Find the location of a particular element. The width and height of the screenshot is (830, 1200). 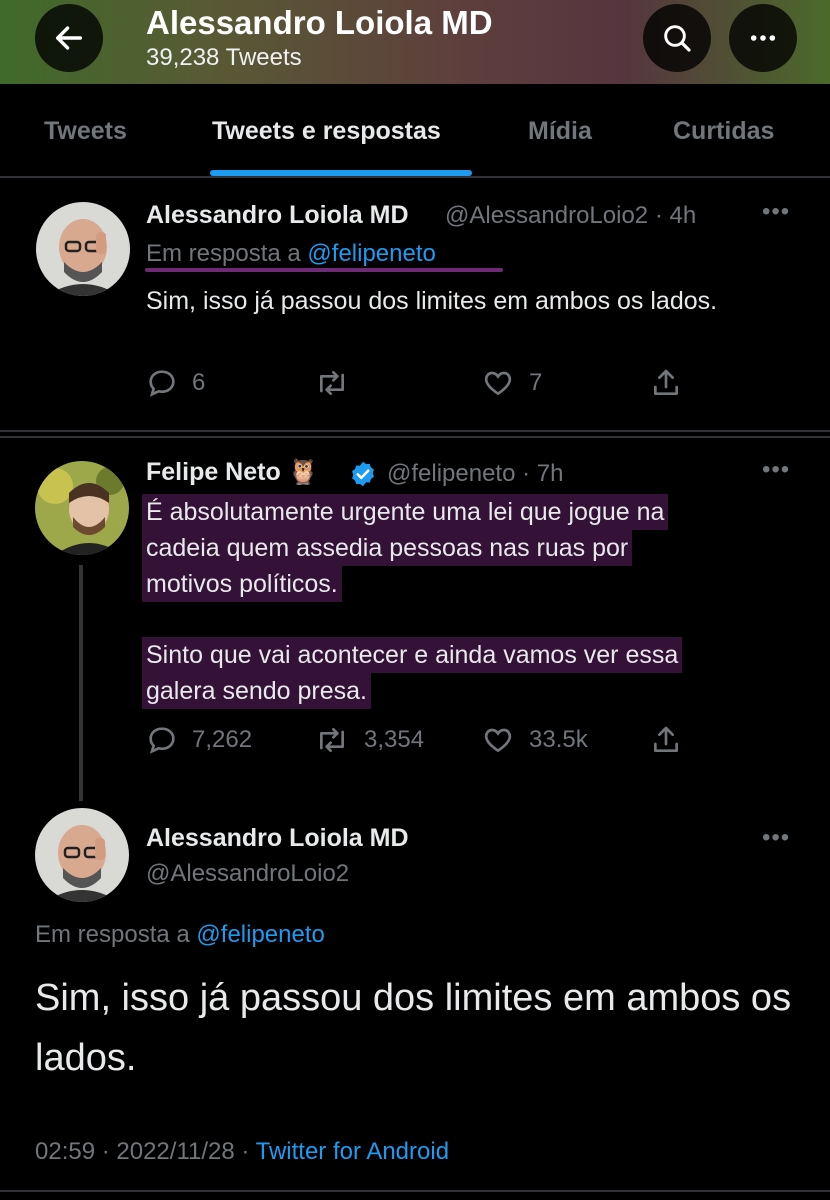

like-action: 33.5k is located at coordinates (534, 740).